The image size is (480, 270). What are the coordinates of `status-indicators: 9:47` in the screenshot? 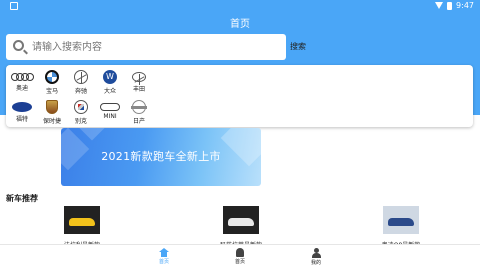 It's located at (454, 5).